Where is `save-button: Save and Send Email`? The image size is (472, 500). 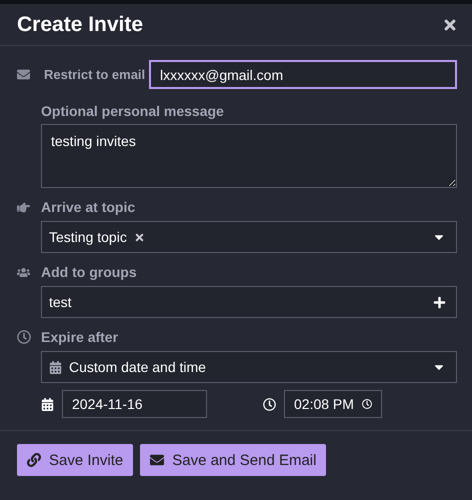
save-button: Save and Send Email is located at coordinates (233, 460).